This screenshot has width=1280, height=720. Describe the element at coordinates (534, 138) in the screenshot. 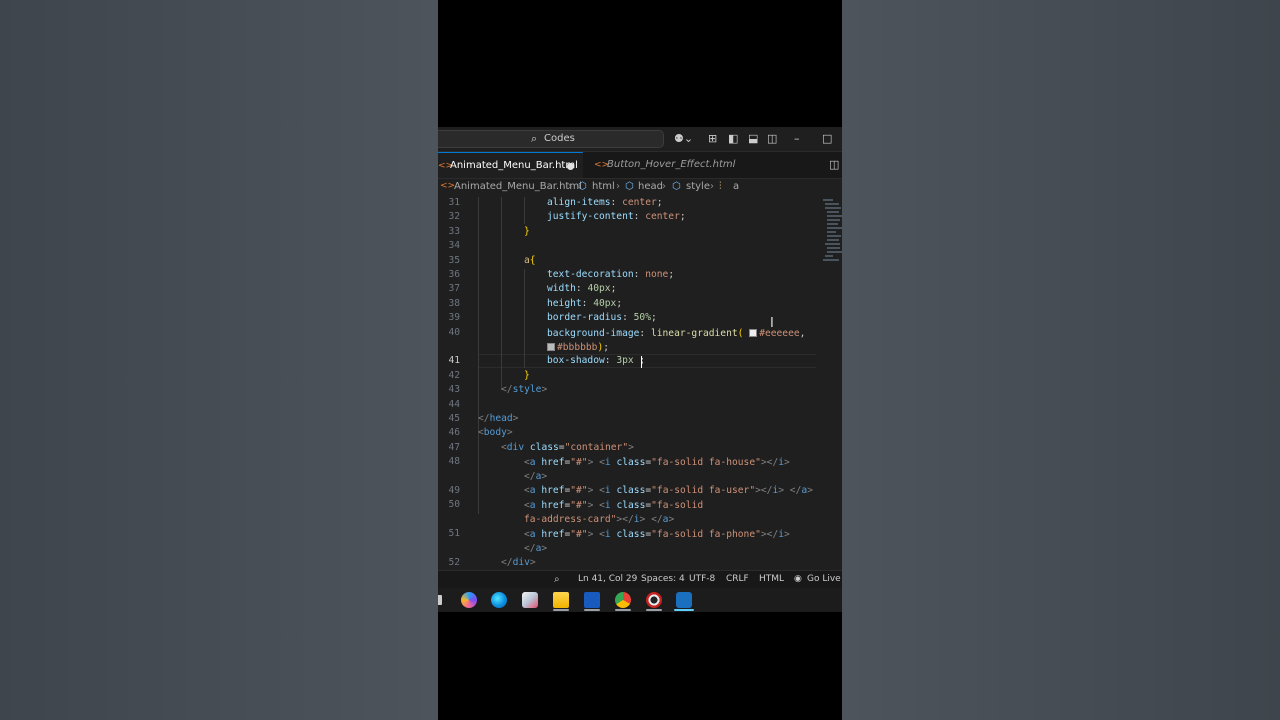

I see `search-icon: ⌕` at that location.